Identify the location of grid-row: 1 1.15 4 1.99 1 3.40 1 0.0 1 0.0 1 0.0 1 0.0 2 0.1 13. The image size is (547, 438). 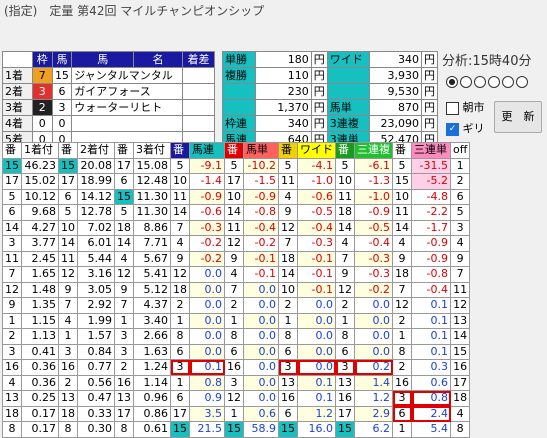
(236, 320).